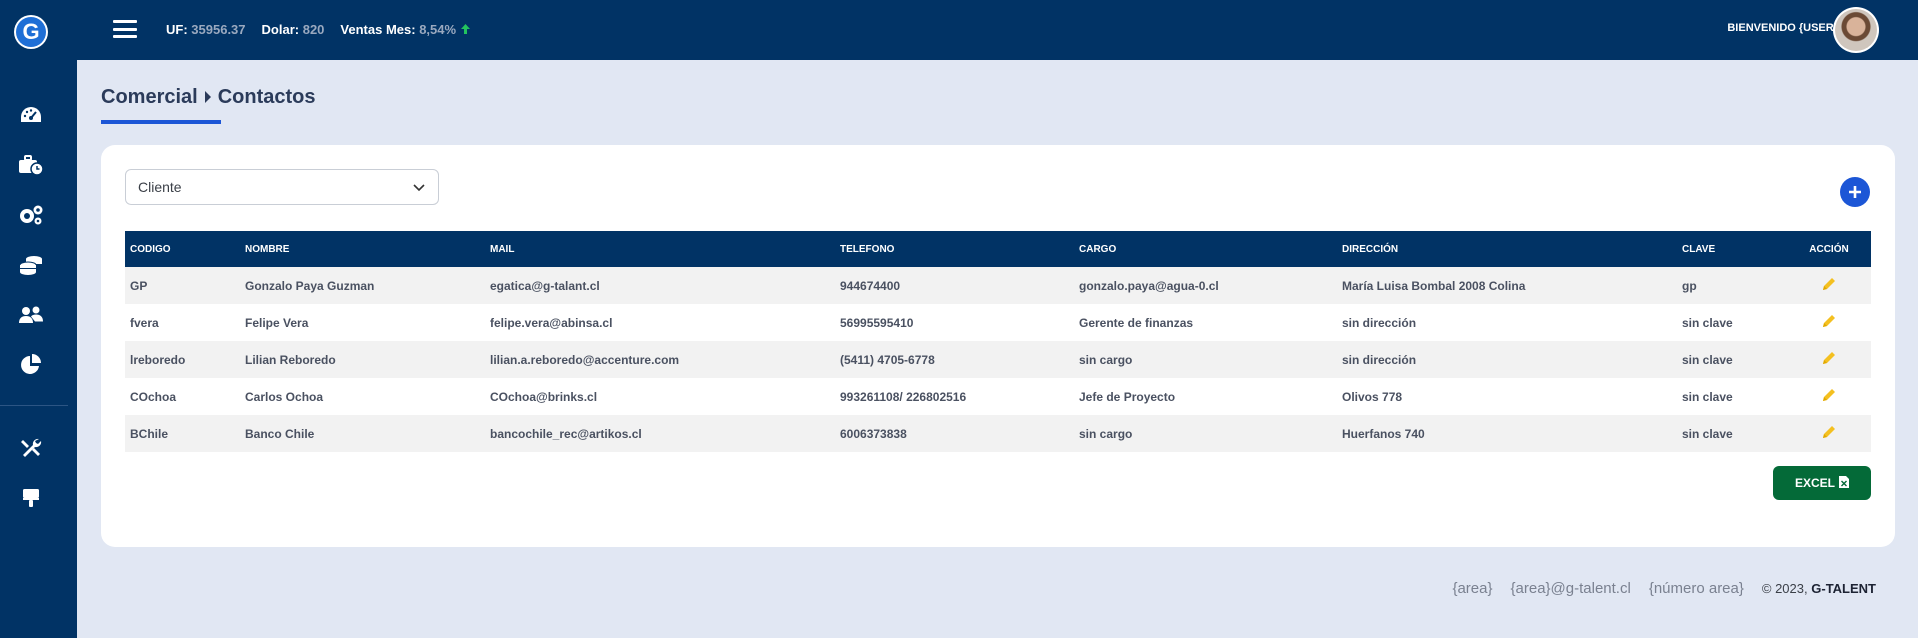 The width and height of the screenshot is (1918, 638). I want to click on cell-nombre: Banco Chile, so click(280, 433).